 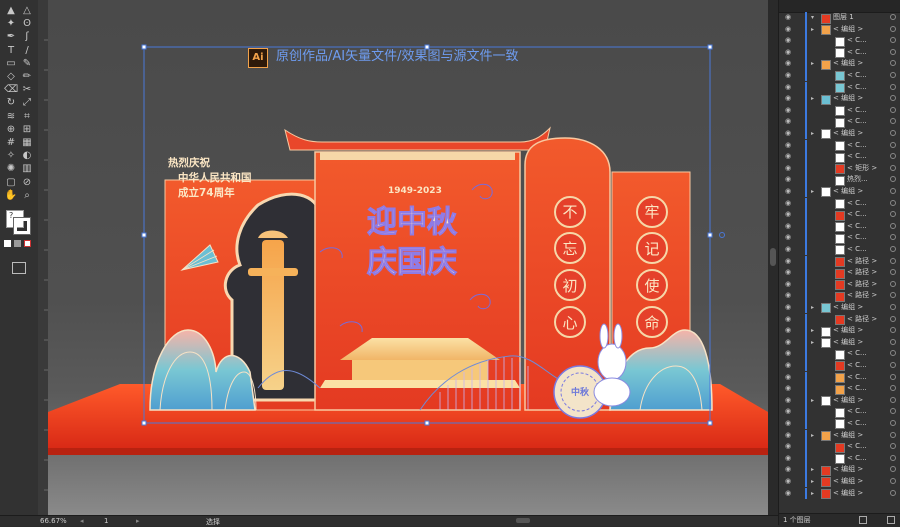 I want to click on screen-mode-icon, so click(x=19, y=268).